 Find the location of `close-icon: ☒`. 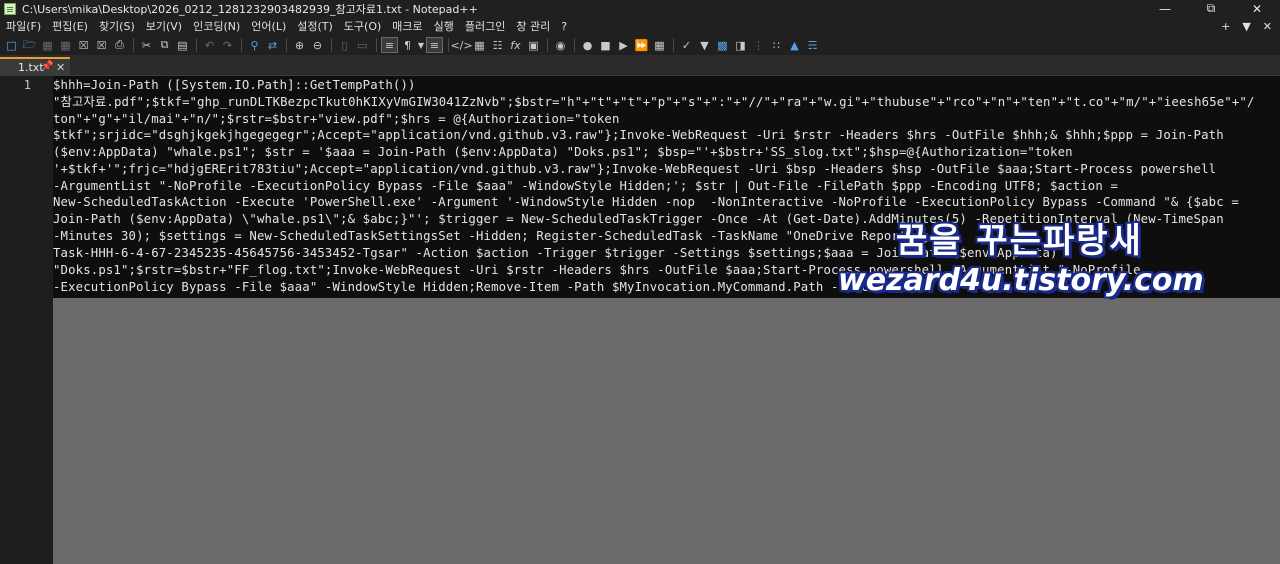

close-icon: ☒ is located at coordinates (83, 45).